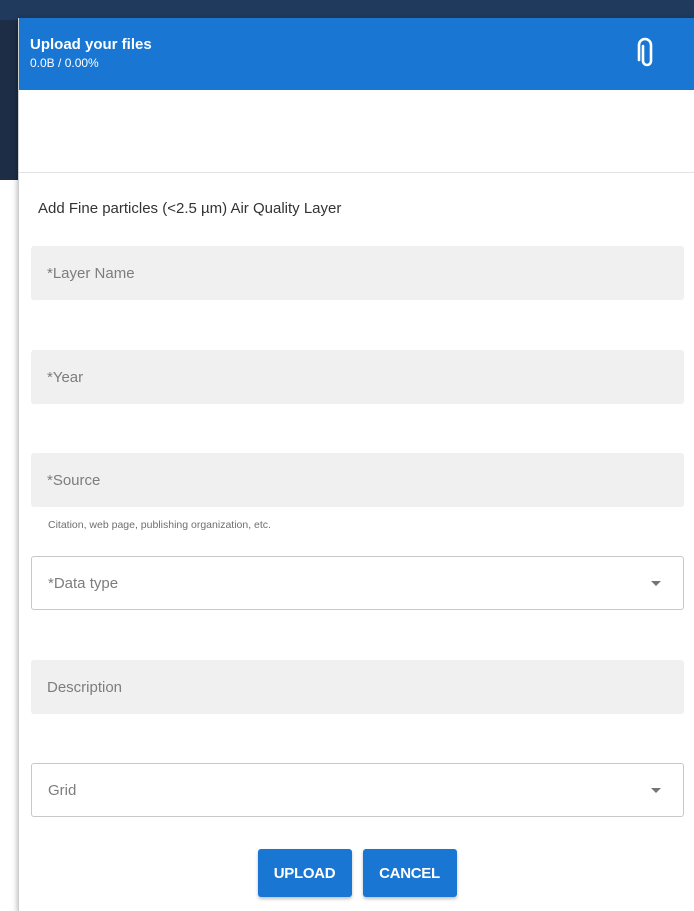 This screenshot has height=911, width=694. I want to click on paperclip-icon, so click(645, 52).